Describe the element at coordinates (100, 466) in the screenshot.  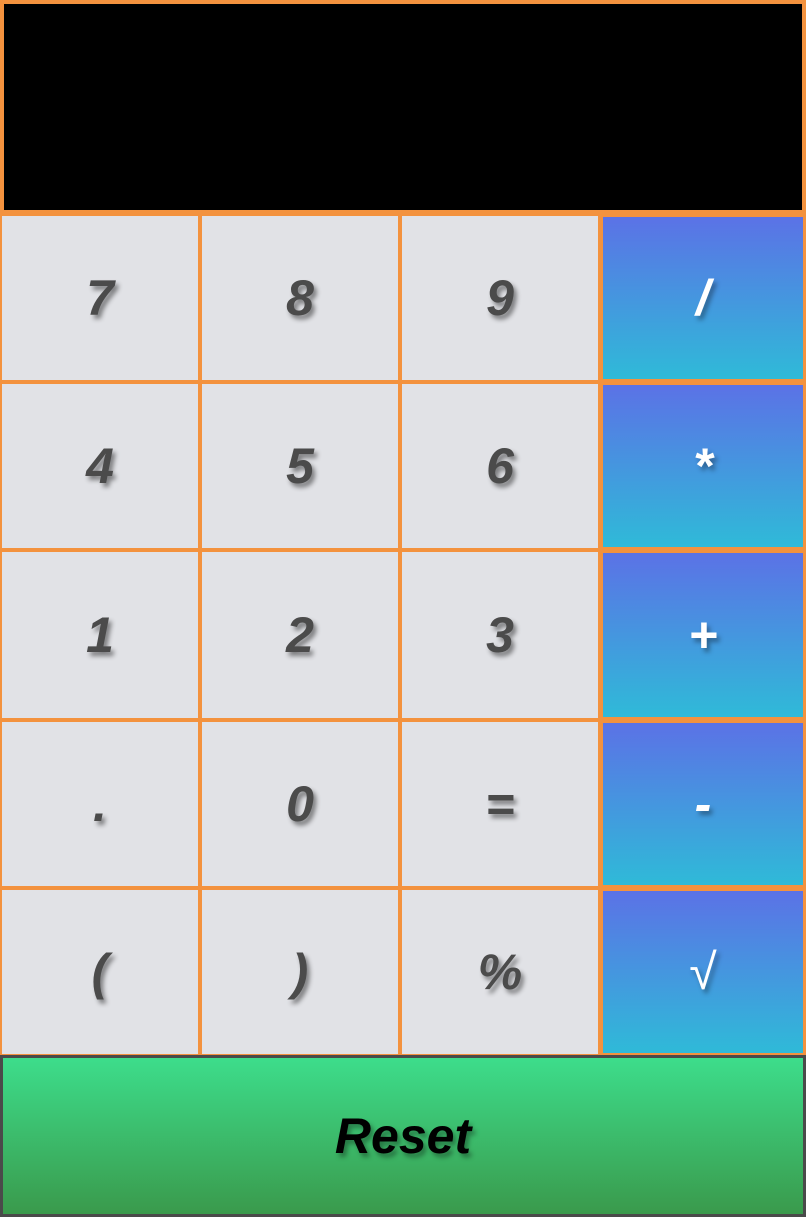
I see `key-4: 4` at that location.